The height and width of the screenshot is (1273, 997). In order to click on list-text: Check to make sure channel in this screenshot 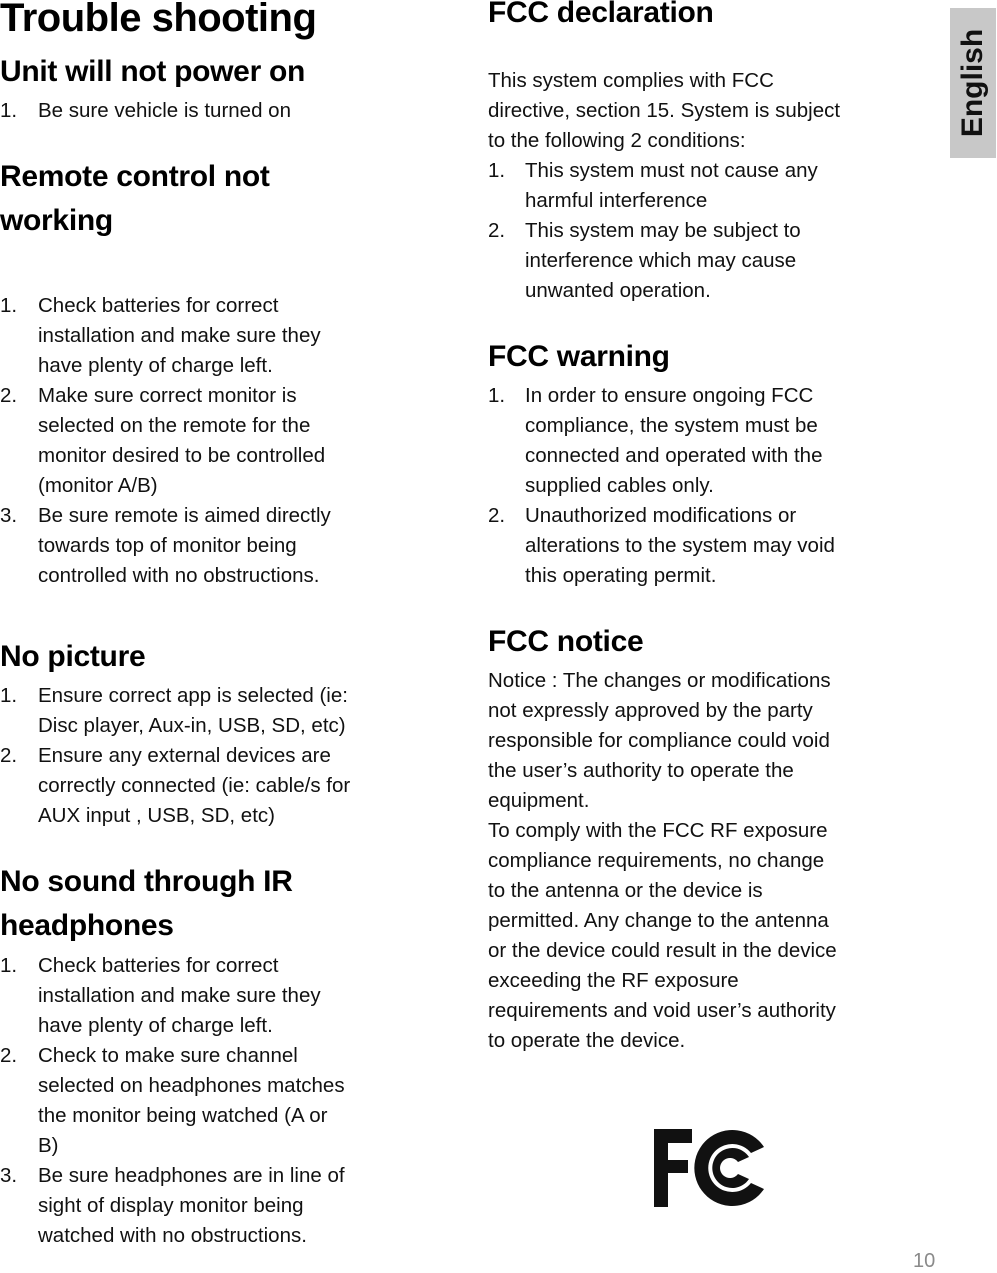, I will do `click(168, 1055)`.